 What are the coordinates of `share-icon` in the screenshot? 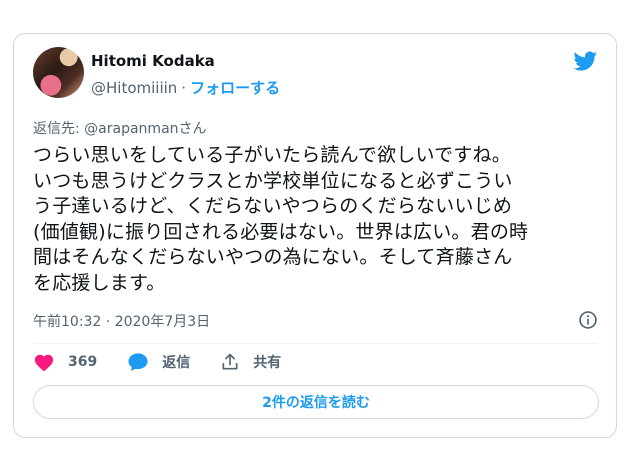 It's located at (230, 361).